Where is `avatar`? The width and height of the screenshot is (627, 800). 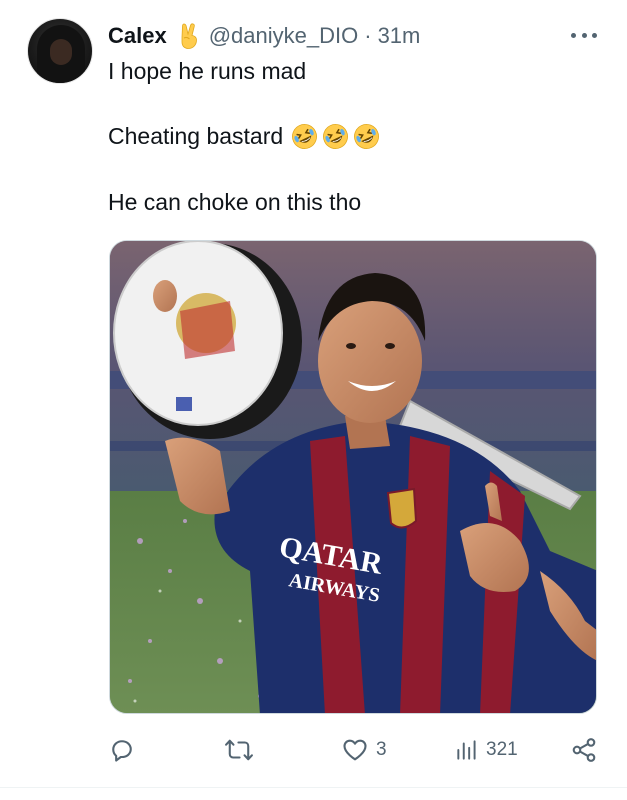 avatar is located at coordinates (60, 51).